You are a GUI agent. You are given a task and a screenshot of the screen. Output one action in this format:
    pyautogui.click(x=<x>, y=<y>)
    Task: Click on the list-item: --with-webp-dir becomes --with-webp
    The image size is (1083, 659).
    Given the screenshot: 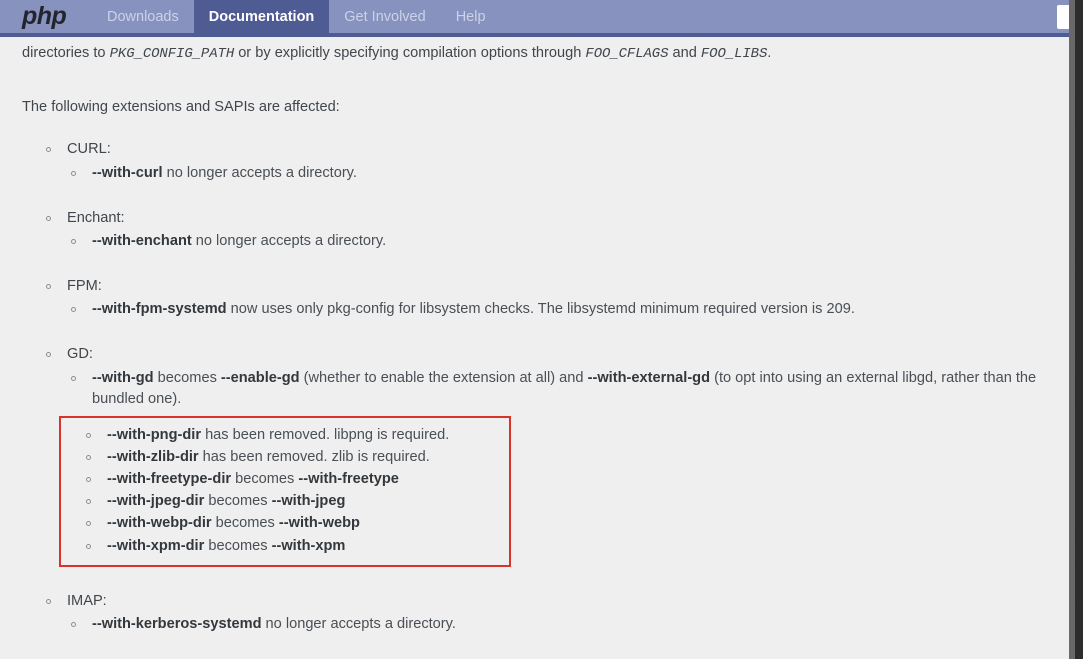 What is the action you would take?
    pyautogui.click(x=297, y=523)
    